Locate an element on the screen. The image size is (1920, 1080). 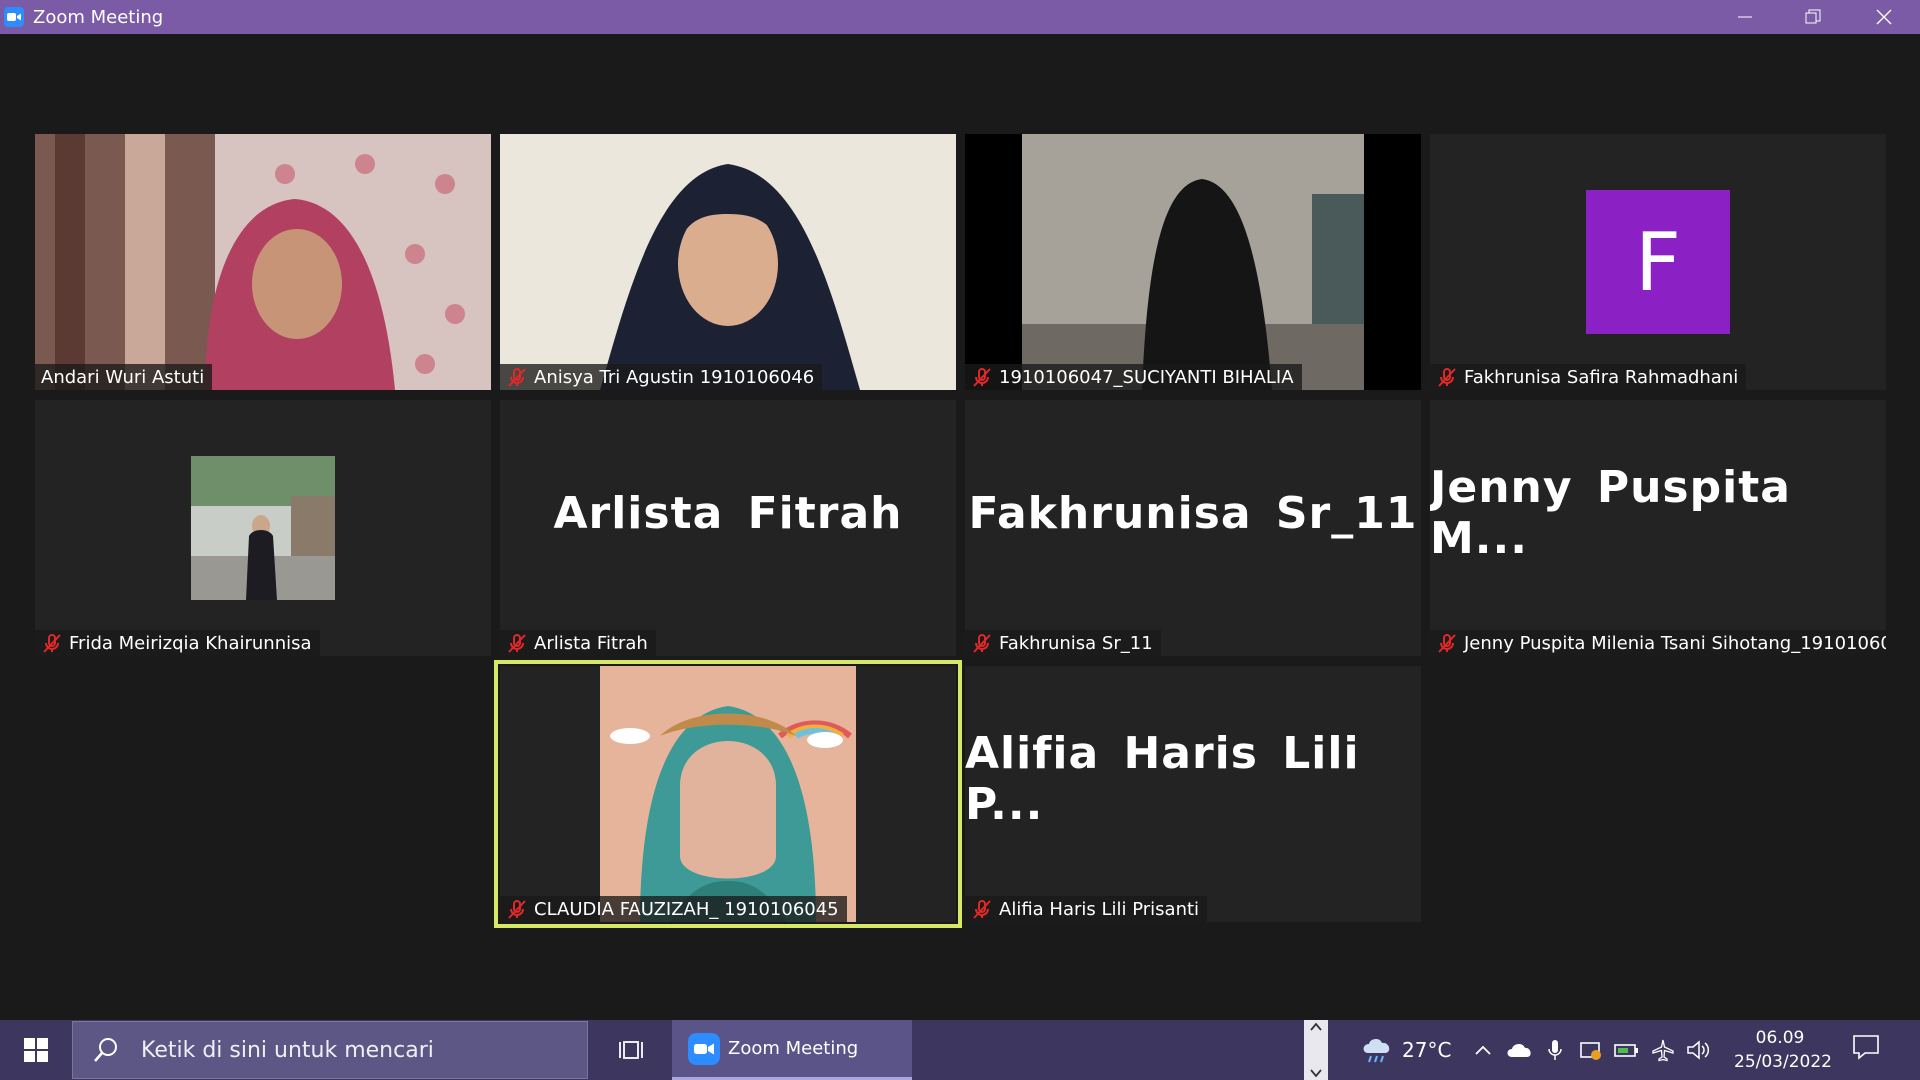
window-title: Zoom Meeting is located at coordinates (98, 17).